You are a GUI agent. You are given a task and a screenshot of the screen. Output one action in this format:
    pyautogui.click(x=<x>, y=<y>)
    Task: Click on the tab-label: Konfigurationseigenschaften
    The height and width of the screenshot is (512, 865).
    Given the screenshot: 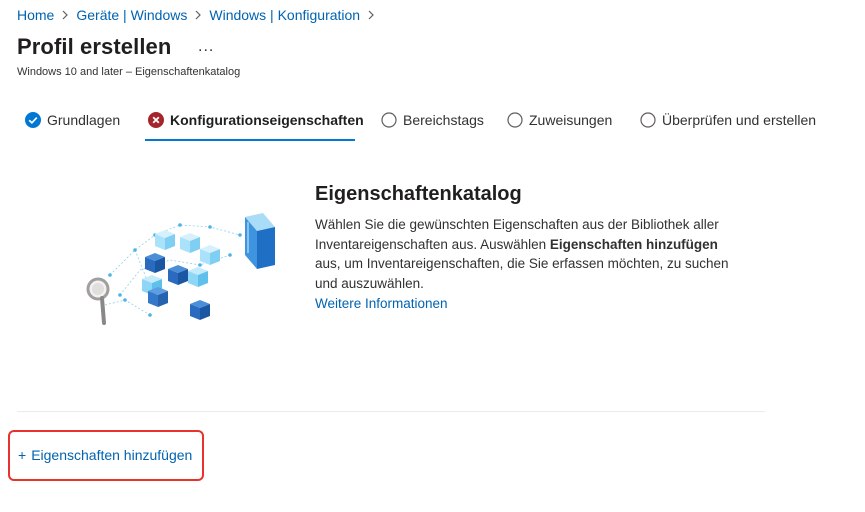 What is the action you would take?
    pyautogui.click(x=267, y=120)
    